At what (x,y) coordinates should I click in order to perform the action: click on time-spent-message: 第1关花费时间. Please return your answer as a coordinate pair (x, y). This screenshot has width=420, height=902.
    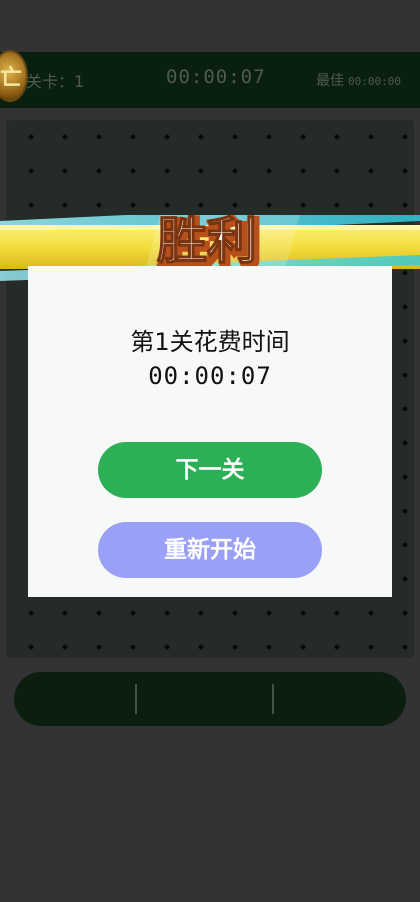
    Looking at the image, I should click on (210, 342).